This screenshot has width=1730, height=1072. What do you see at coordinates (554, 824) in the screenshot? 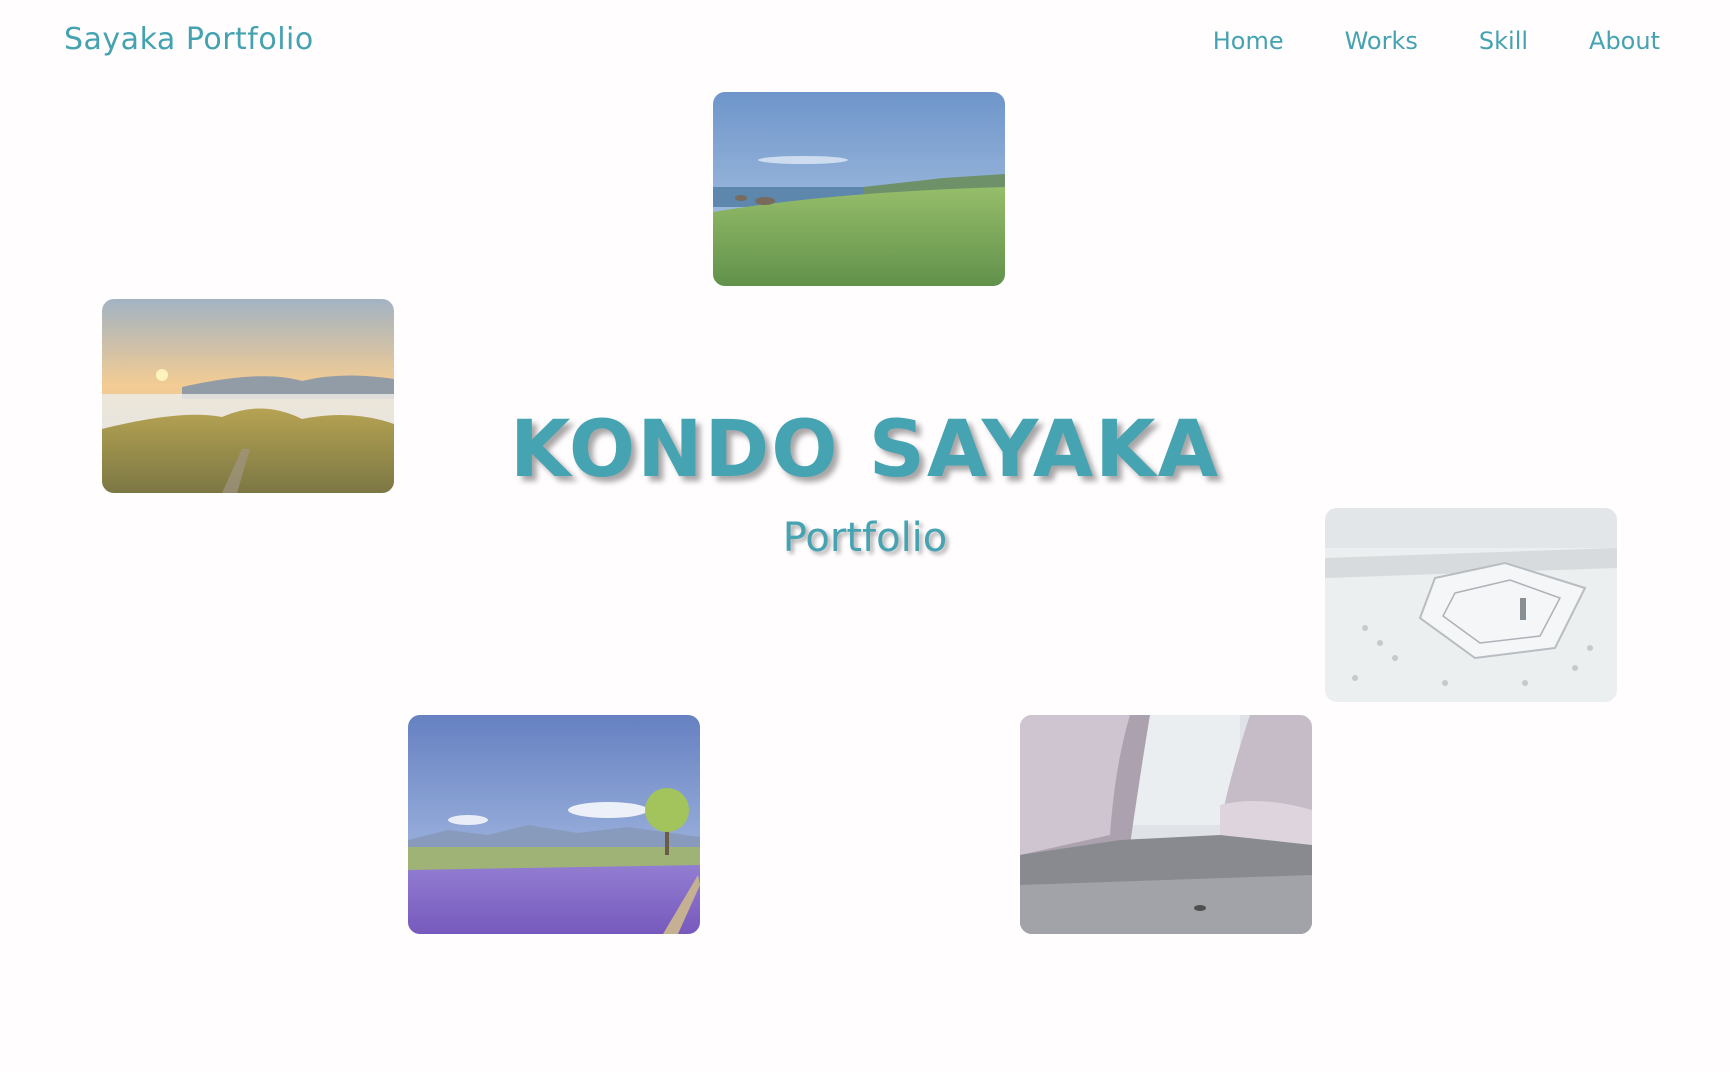
I see `lavender-field-photo` at bounding box center [554, 824].